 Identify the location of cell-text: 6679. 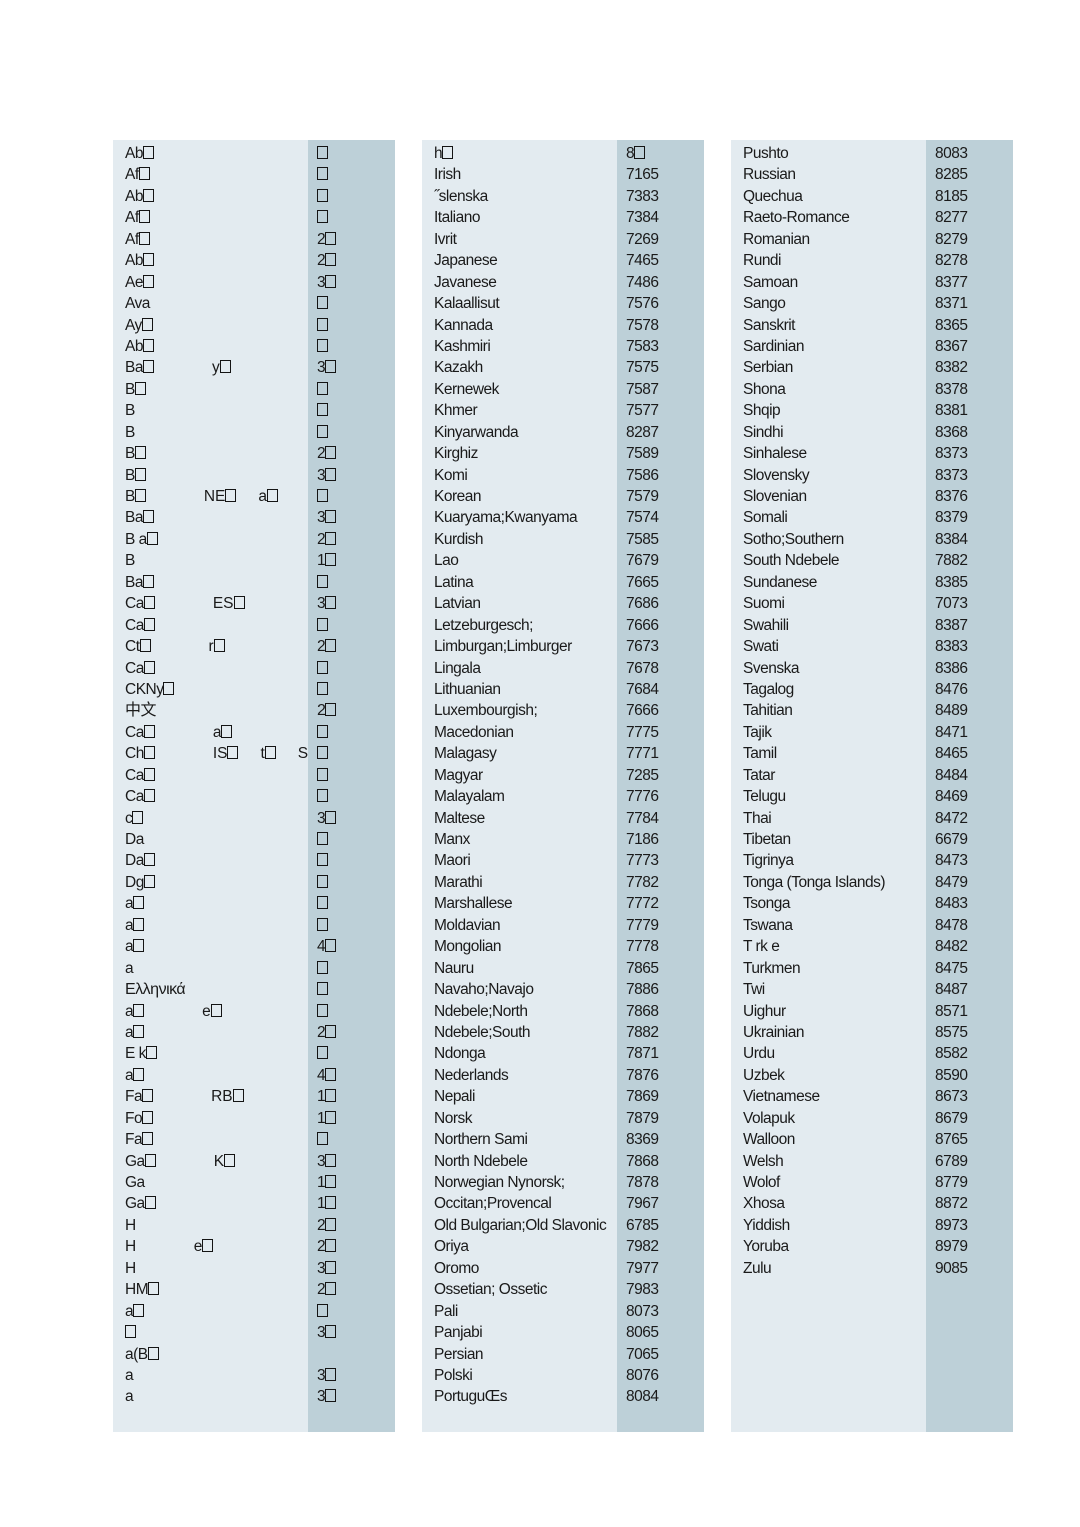
(951, 839).